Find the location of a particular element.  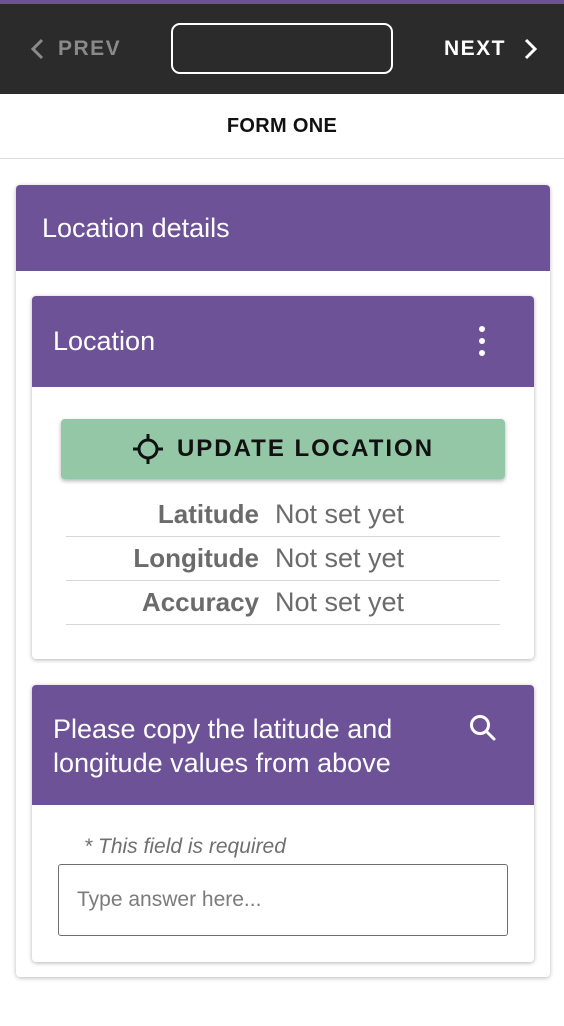

next-label: NEXT is located at coordinates (474, 48).